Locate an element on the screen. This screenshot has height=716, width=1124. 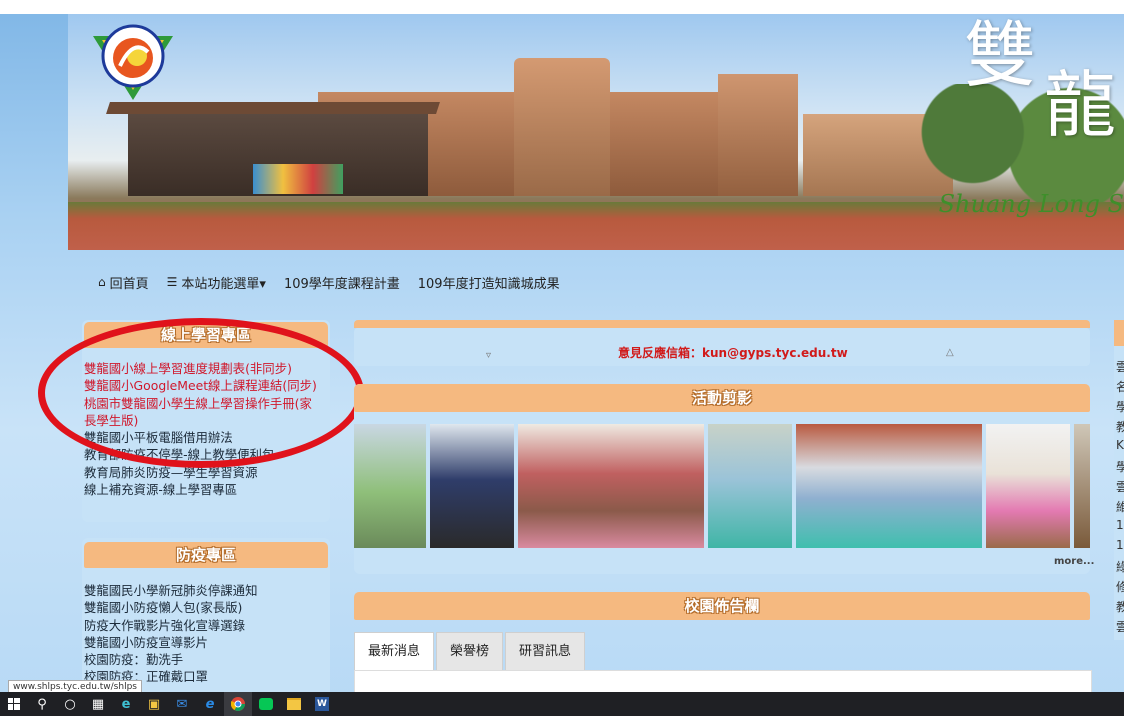
bulletin-content is located at coordinates (723, 681).